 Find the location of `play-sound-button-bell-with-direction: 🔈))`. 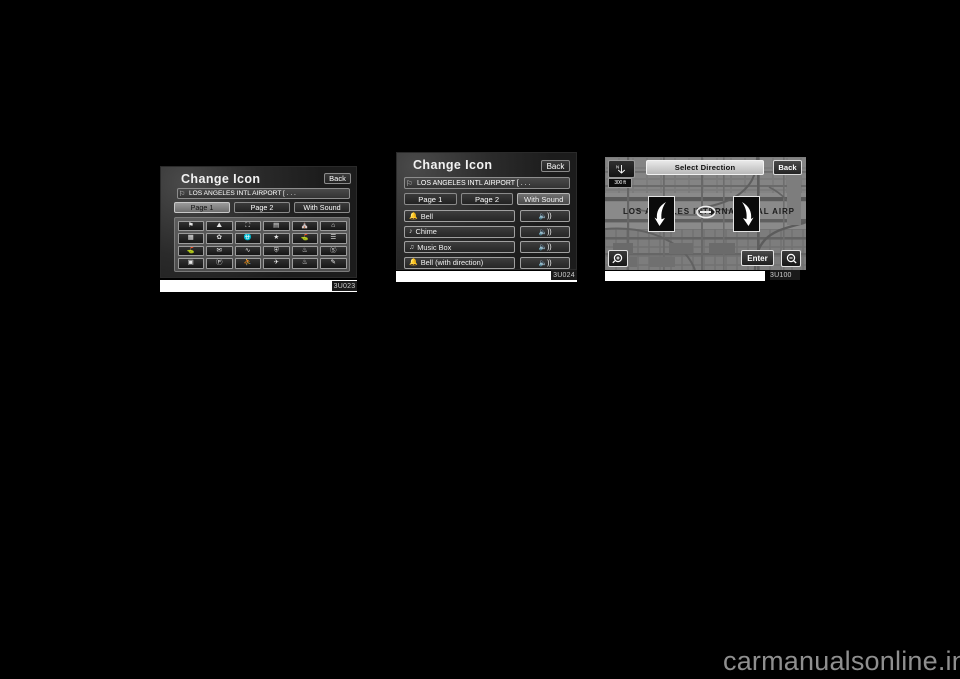

play-sound-button-bell-with-direction: 🔈)) is located at coordinates (545, 262).